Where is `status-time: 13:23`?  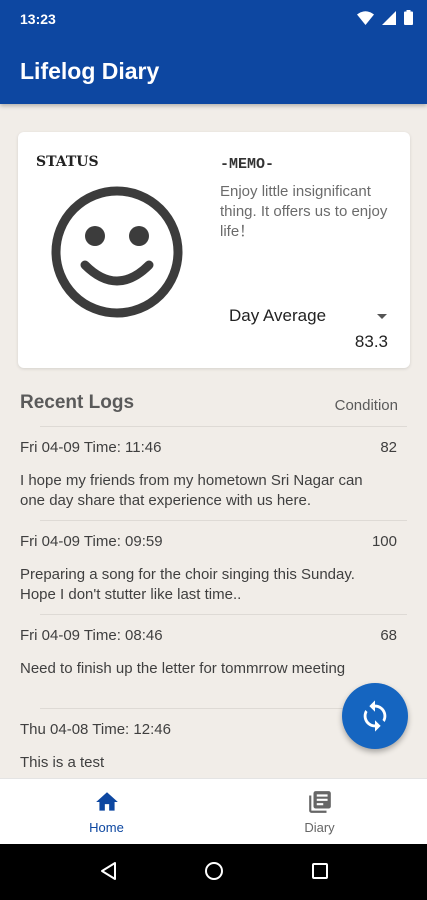 status-time: 13:23 is located at coordinates (38, 19).